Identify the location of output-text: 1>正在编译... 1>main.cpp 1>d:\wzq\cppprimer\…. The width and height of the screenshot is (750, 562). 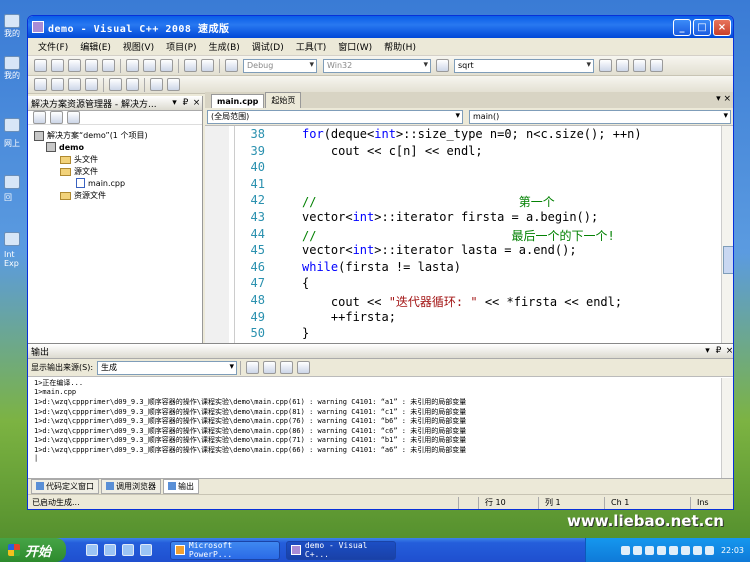
(250, 421).